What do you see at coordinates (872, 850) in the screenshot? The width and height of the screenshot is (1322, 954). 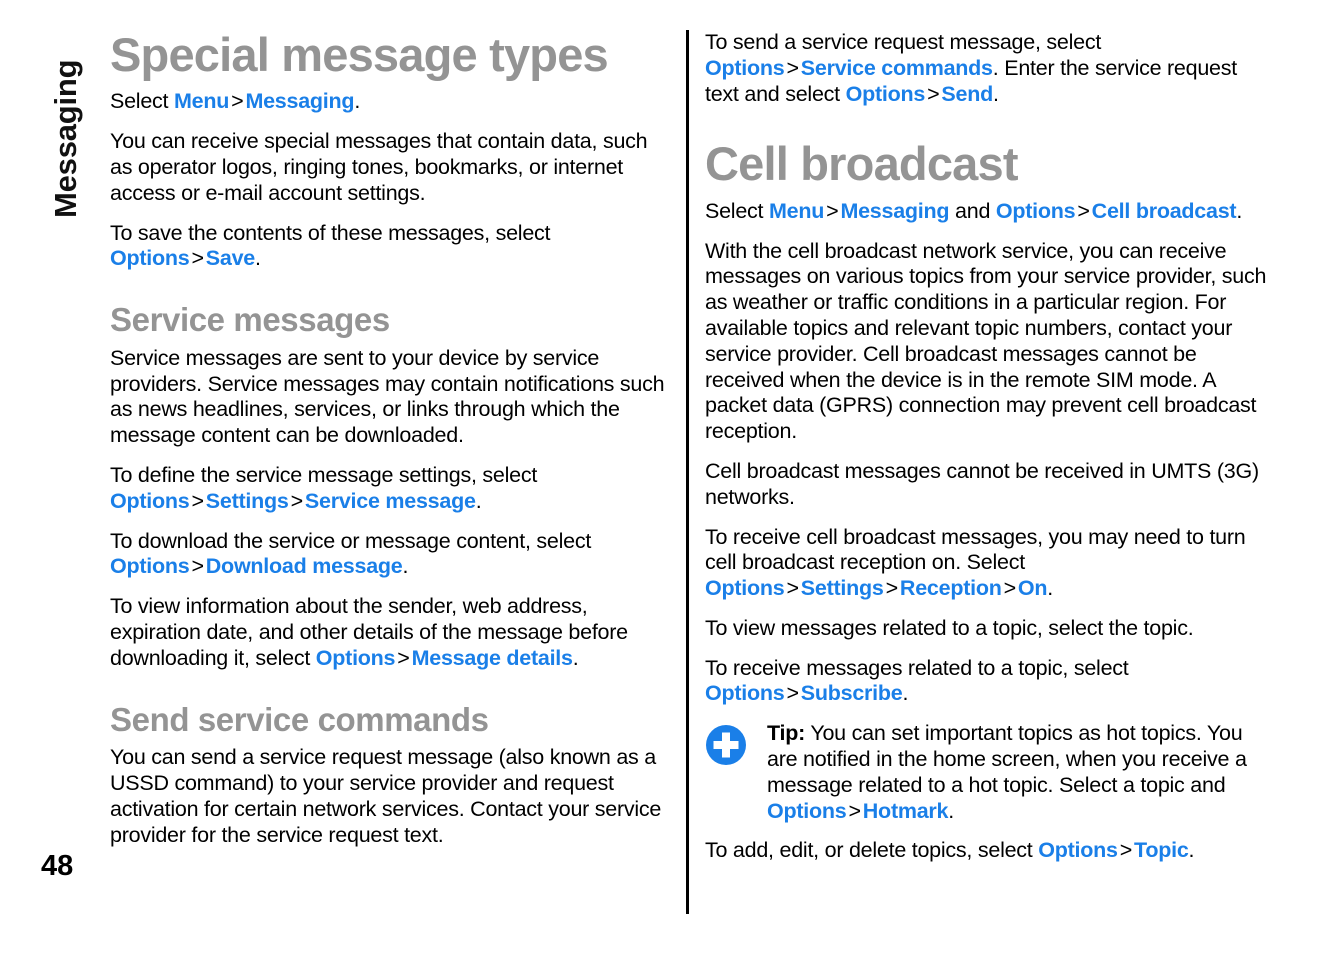 I see `body-text: To add, edit, or delete topics, select` at bounding box center [872, 850].